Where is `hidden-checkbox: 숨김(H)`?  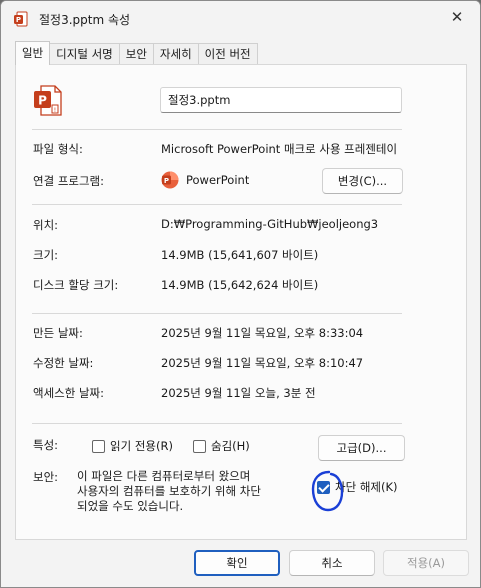
hidden-checkbox: 숨김(H) is located at coordinates (221, 446).